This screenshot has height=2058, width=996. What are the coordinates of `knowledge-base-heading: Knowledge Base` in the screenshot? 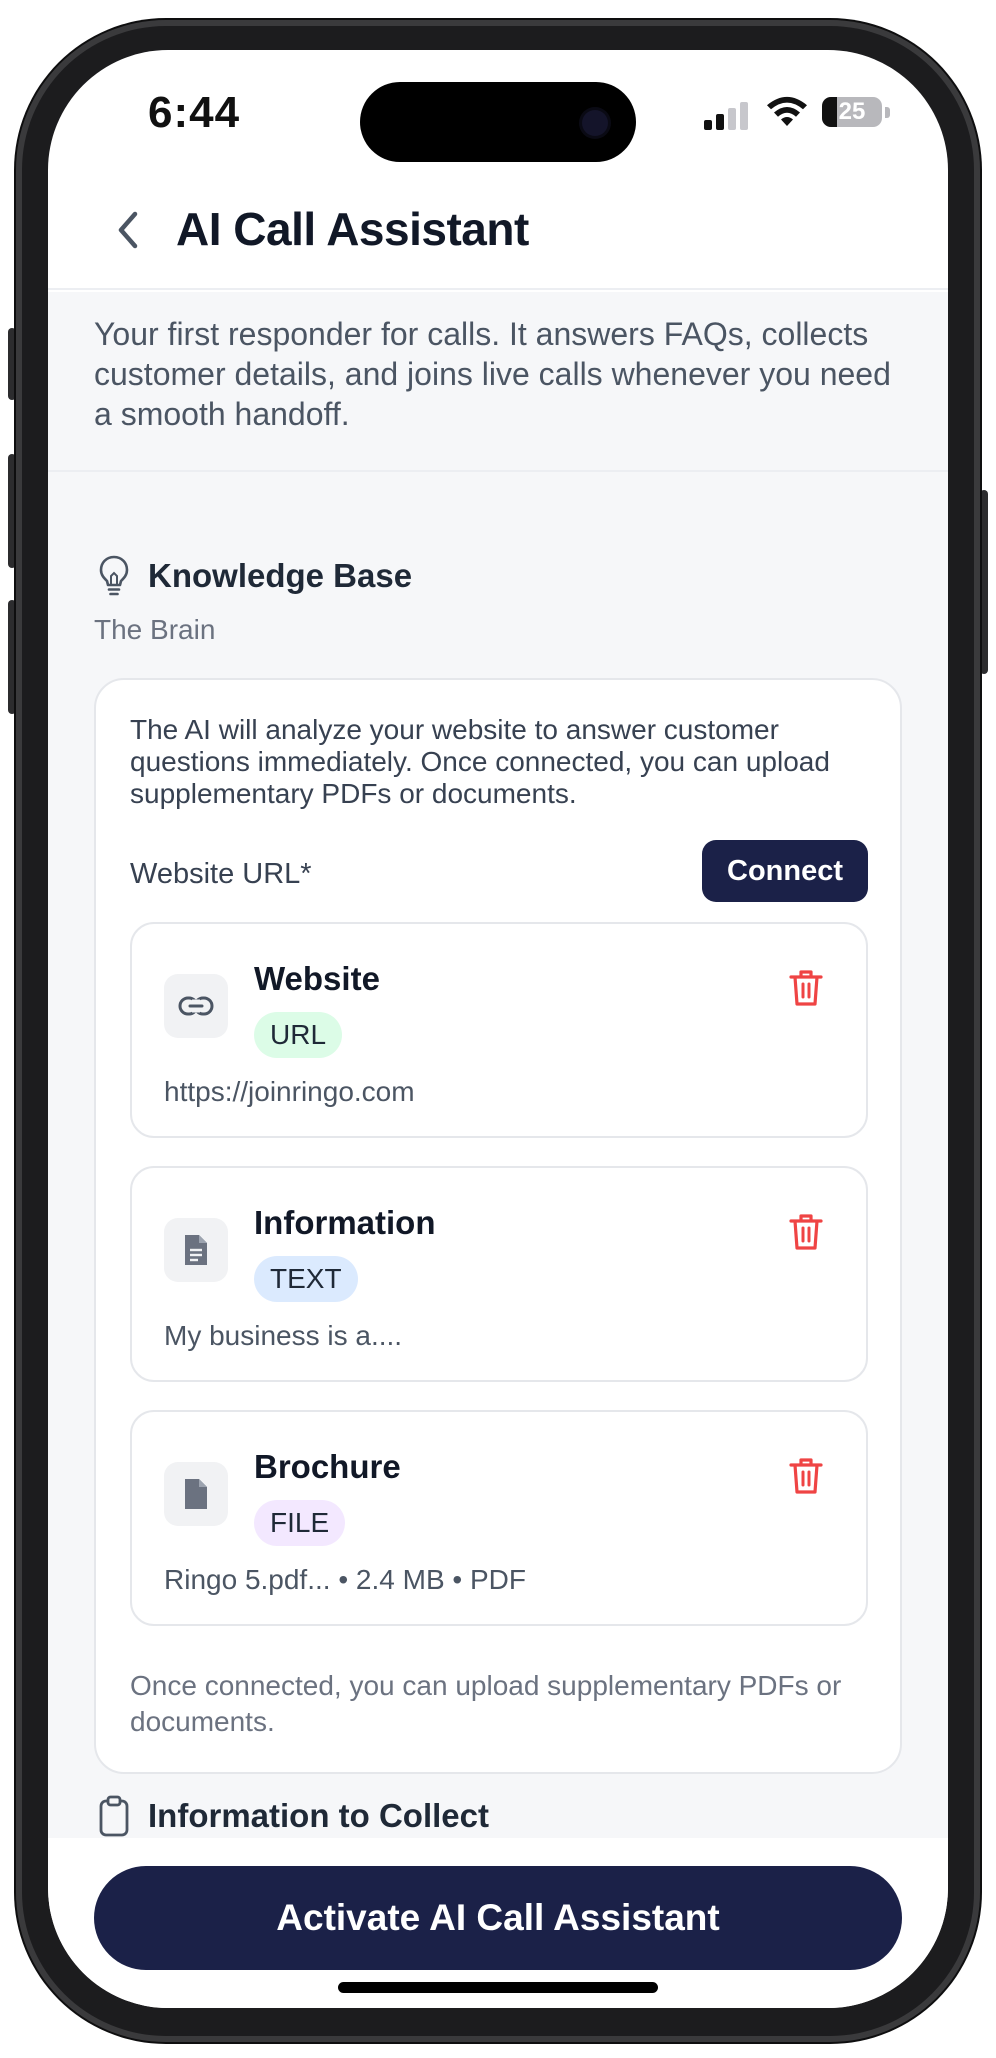 It's located at (253, 576).